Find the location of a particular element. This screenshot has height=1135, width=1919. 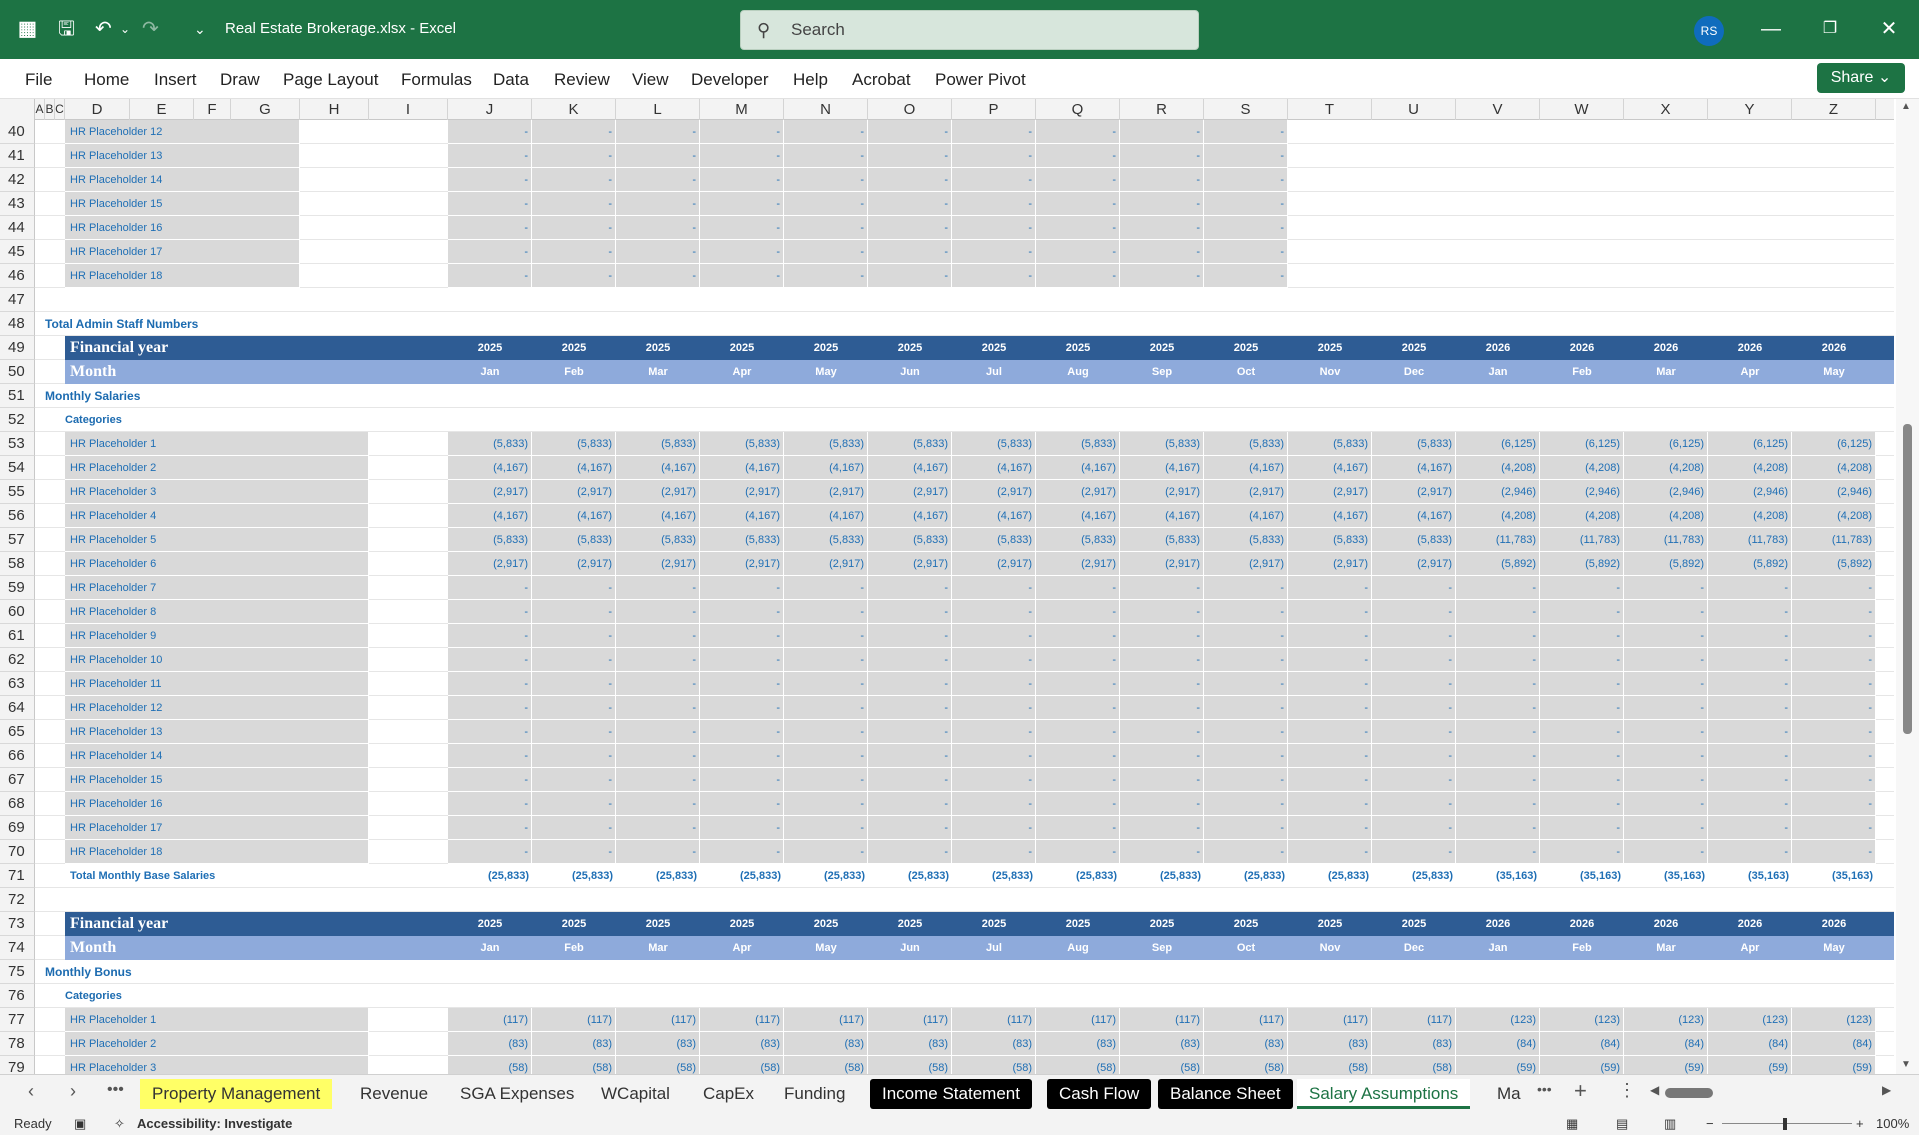

zoom-in-icon: + is located at coordinates (1860, 1123).